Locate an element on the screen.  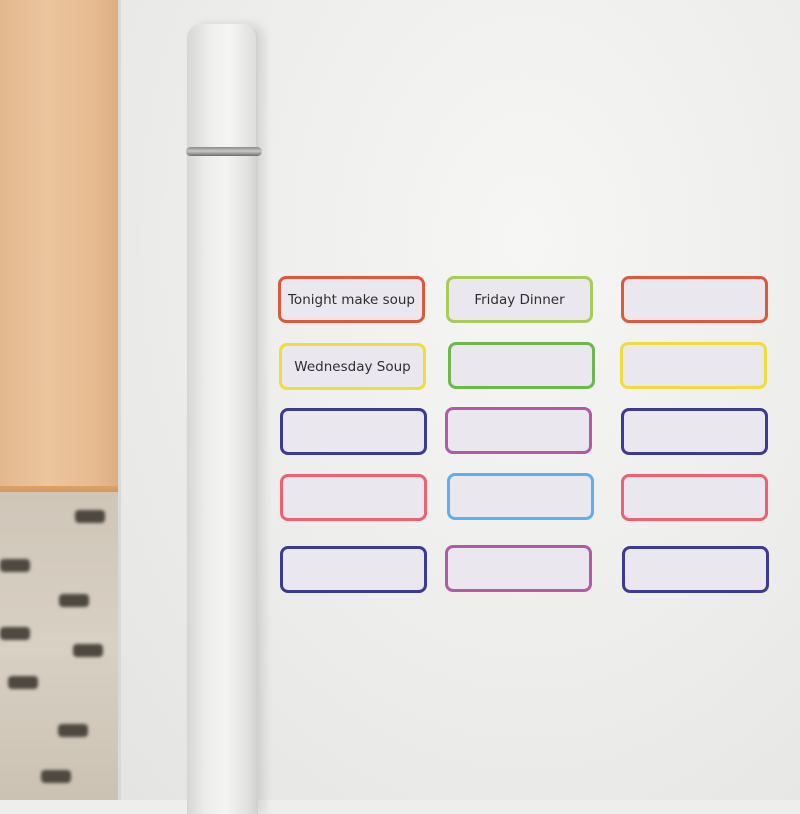
magnetic-label: Friday Dinner is located at coordinates (519, 299).